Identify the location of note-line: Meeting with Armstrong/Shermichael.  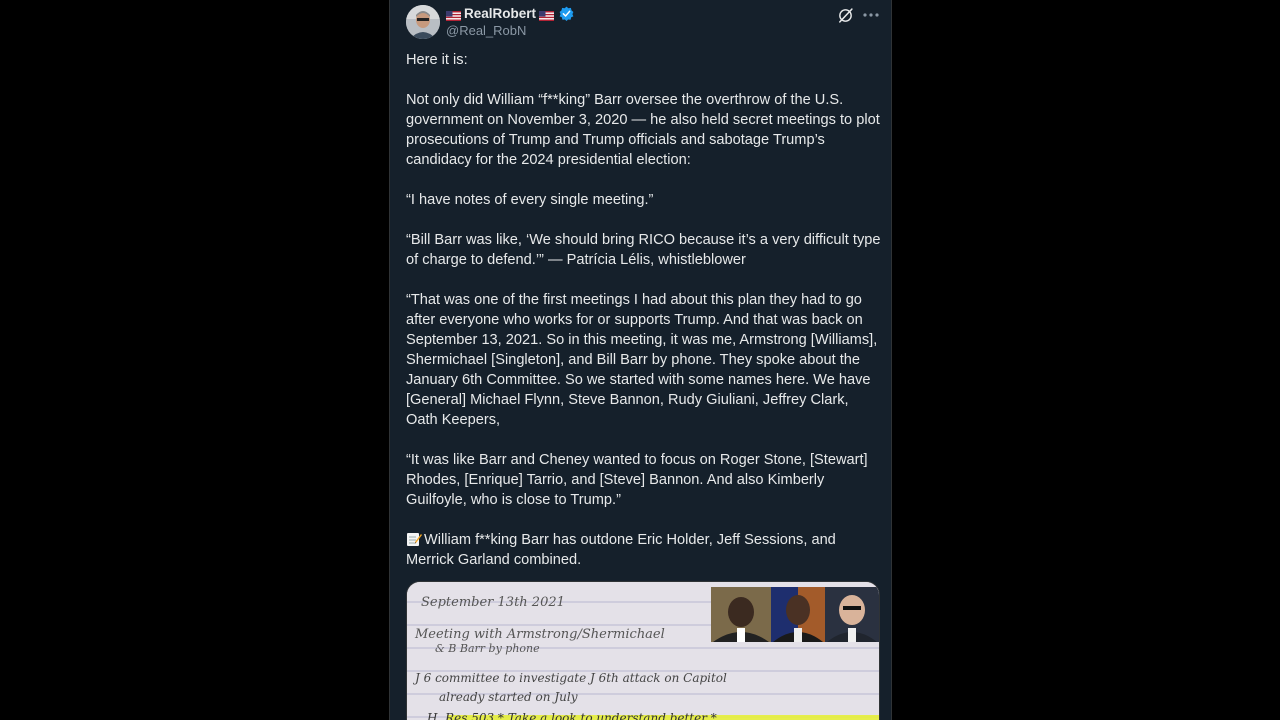
(539, 634).